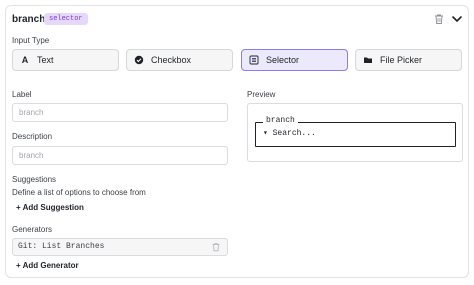 The height and width of the screenshot is (285, 474). I want to click on suggestions-help-text: Define a list of options to choose from, so click(79, 192).